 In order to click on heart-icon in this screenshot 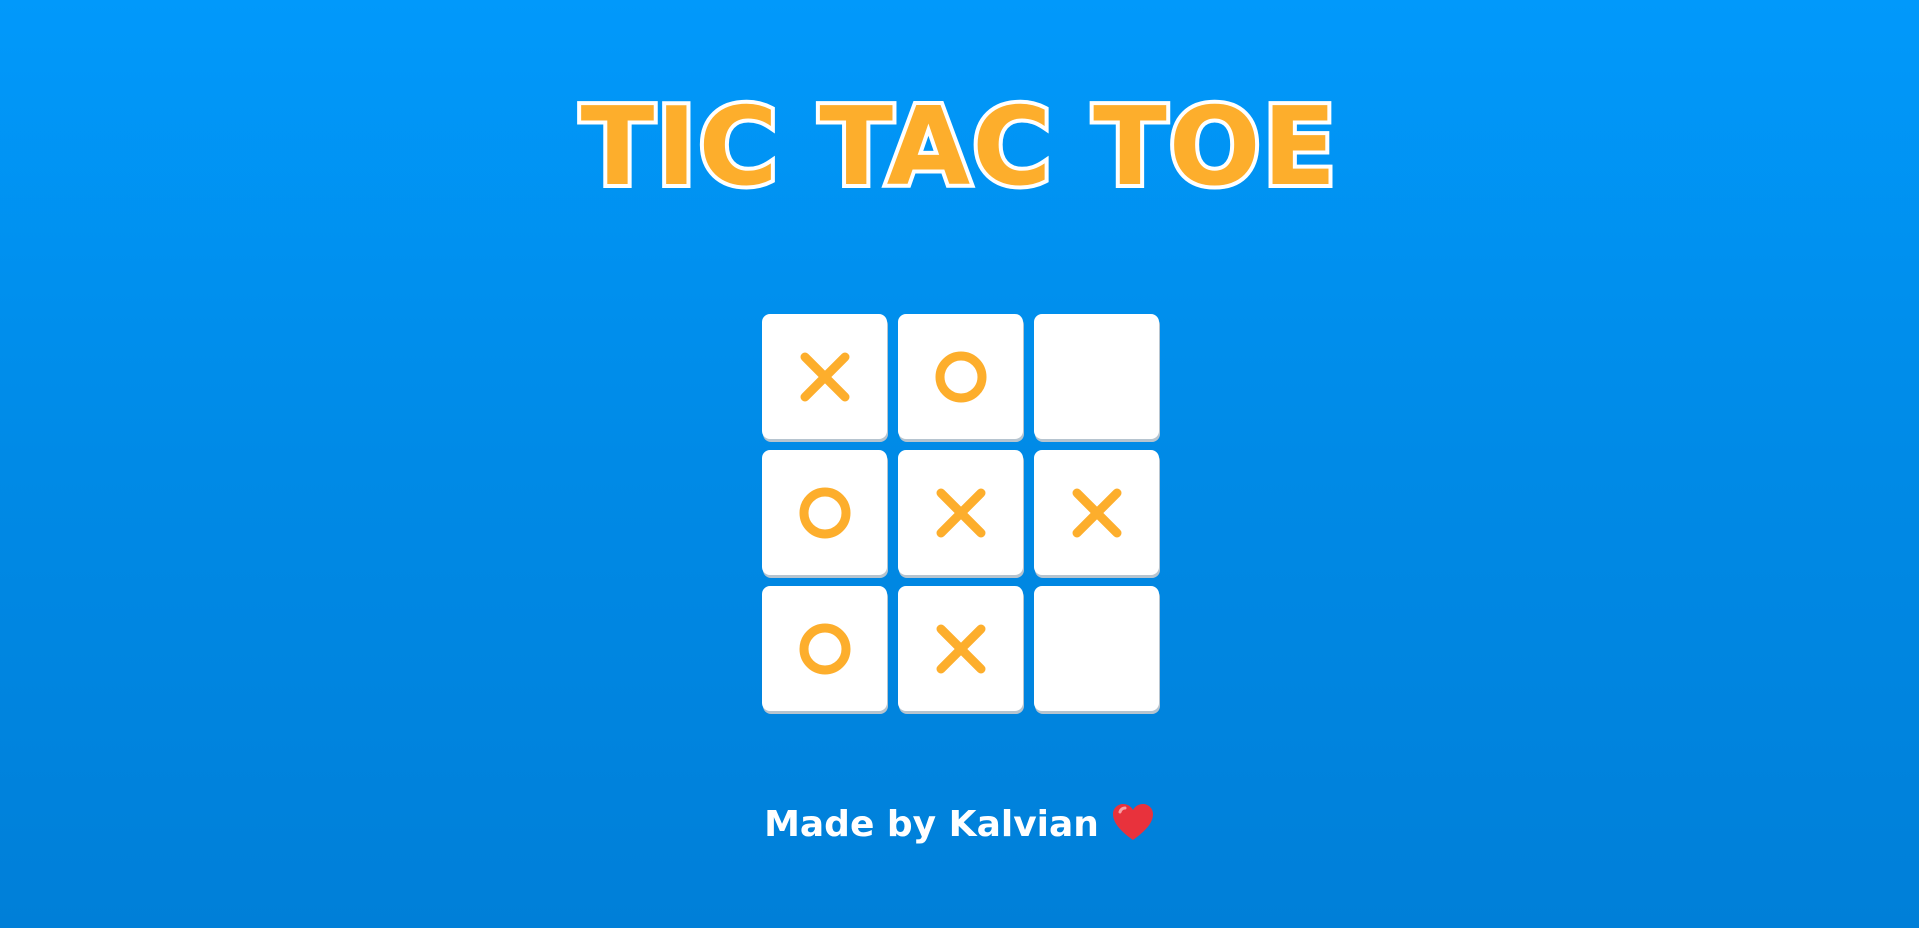, I will do `click(1132, 822)`.